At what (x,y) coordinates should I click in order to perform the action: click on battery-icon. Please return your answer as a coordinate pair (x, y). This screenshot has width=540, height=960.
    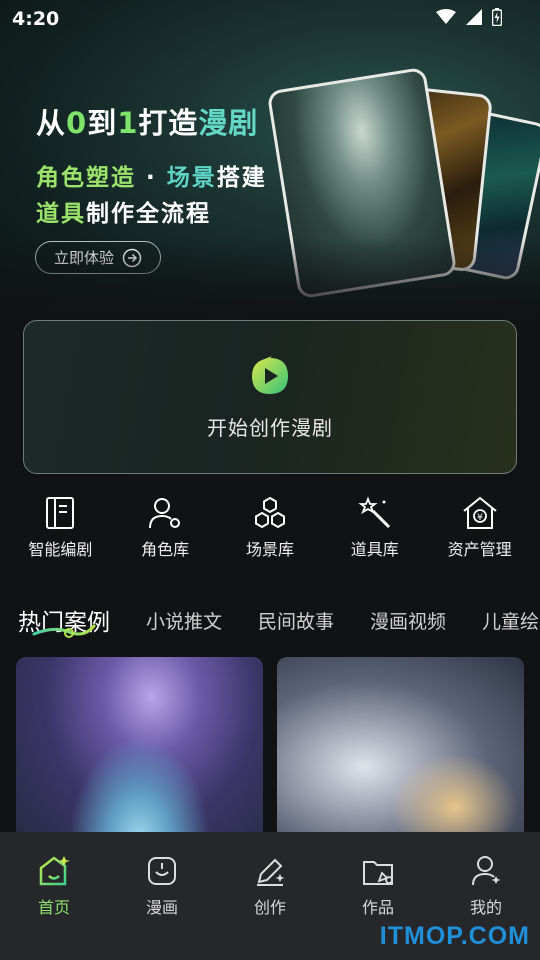
    Looking at the image, I should click on (497, 17).